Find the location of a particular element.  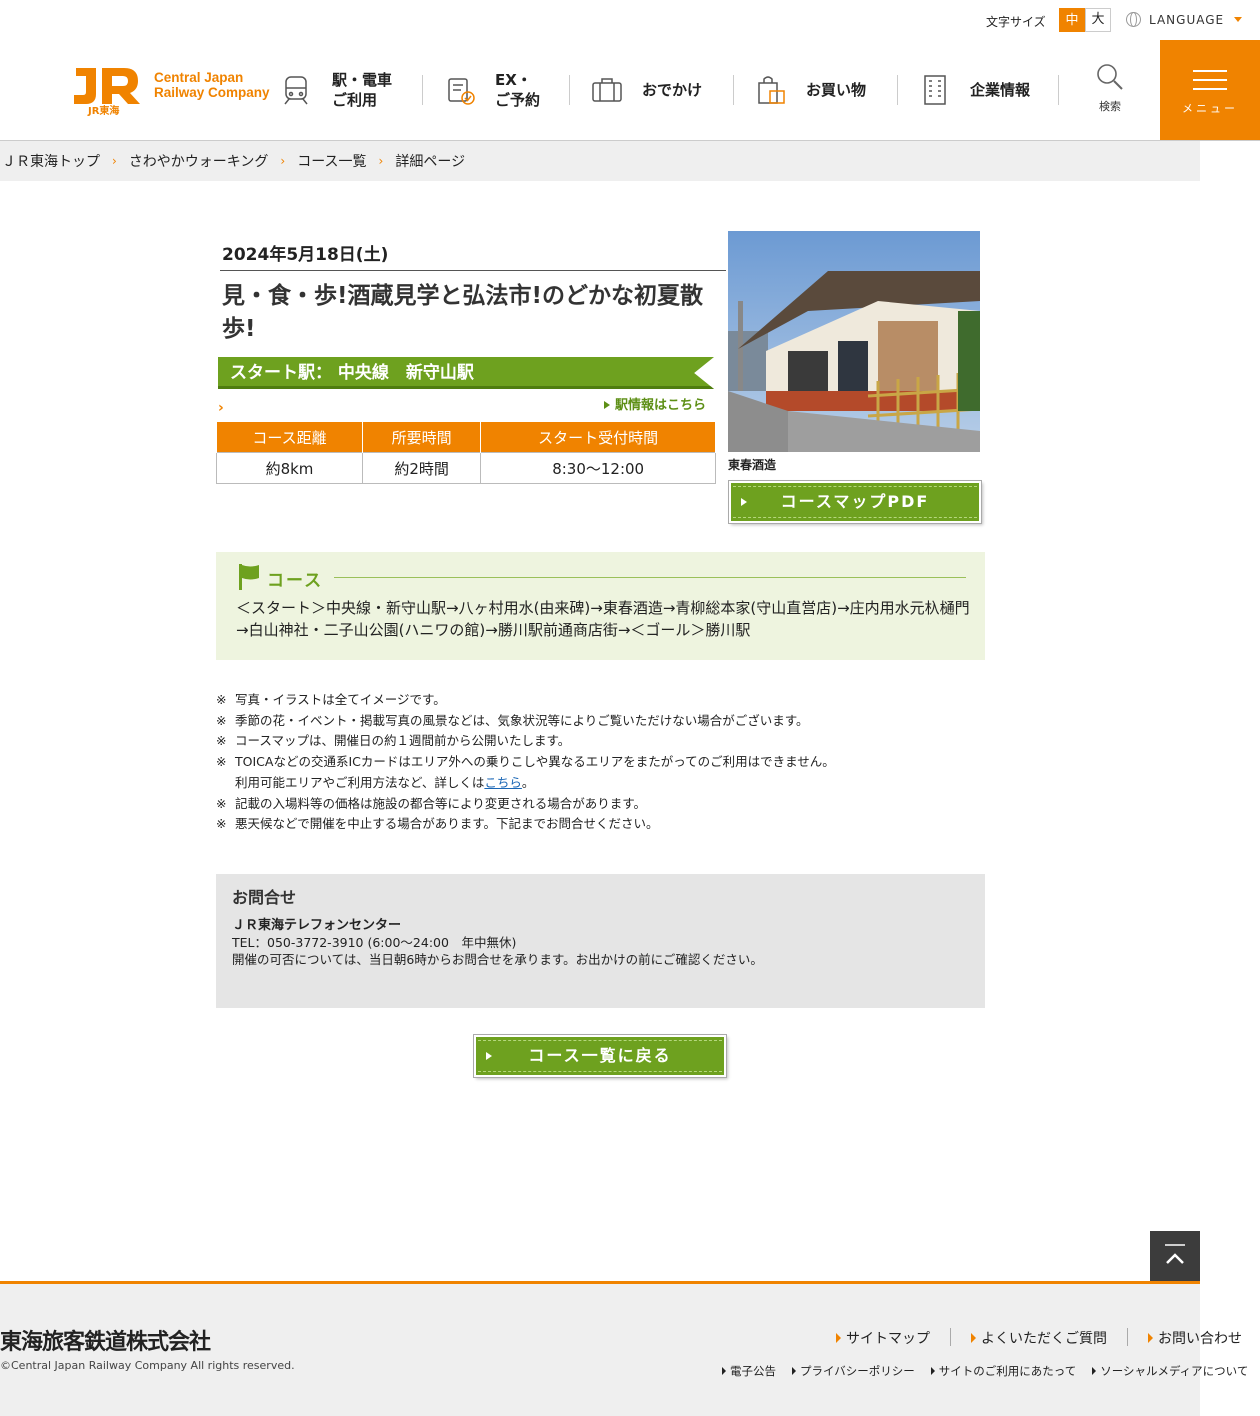

event-date: 2024年5月18日(土) is located at coordinates (305, 255).